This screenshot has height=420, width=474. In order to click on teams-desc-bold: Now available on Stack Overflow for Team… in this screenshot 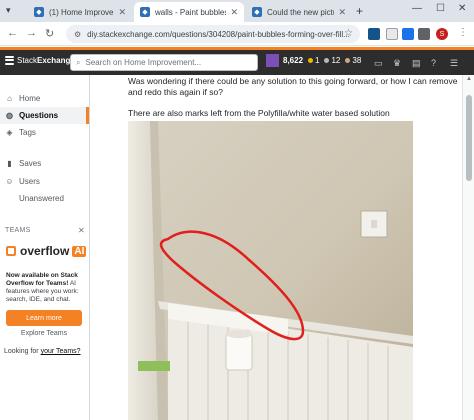, I will do `click(42, 279)`.